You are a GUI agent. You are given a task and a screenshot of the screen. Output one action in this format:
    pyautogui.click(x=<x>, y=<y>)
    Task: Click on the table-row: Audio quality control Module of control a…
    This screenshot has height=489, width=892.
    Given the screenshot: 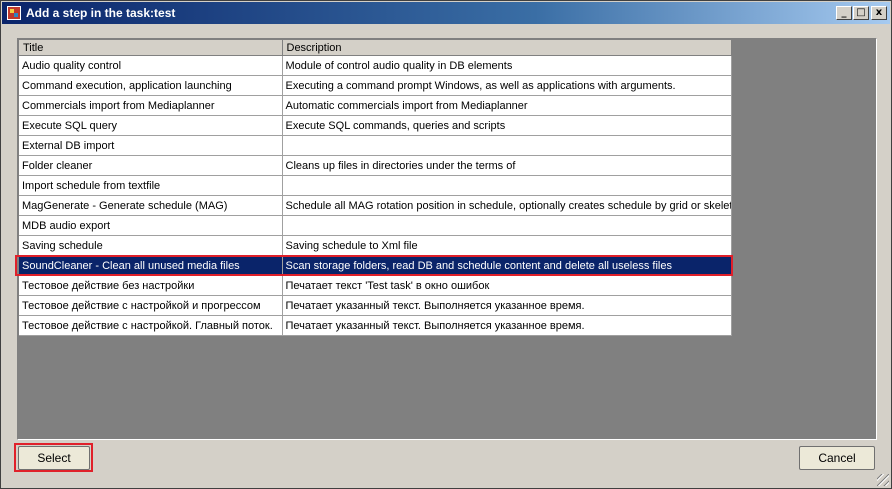 What is the action you would take?
    pyautogui.click(x=375, y=65)
    